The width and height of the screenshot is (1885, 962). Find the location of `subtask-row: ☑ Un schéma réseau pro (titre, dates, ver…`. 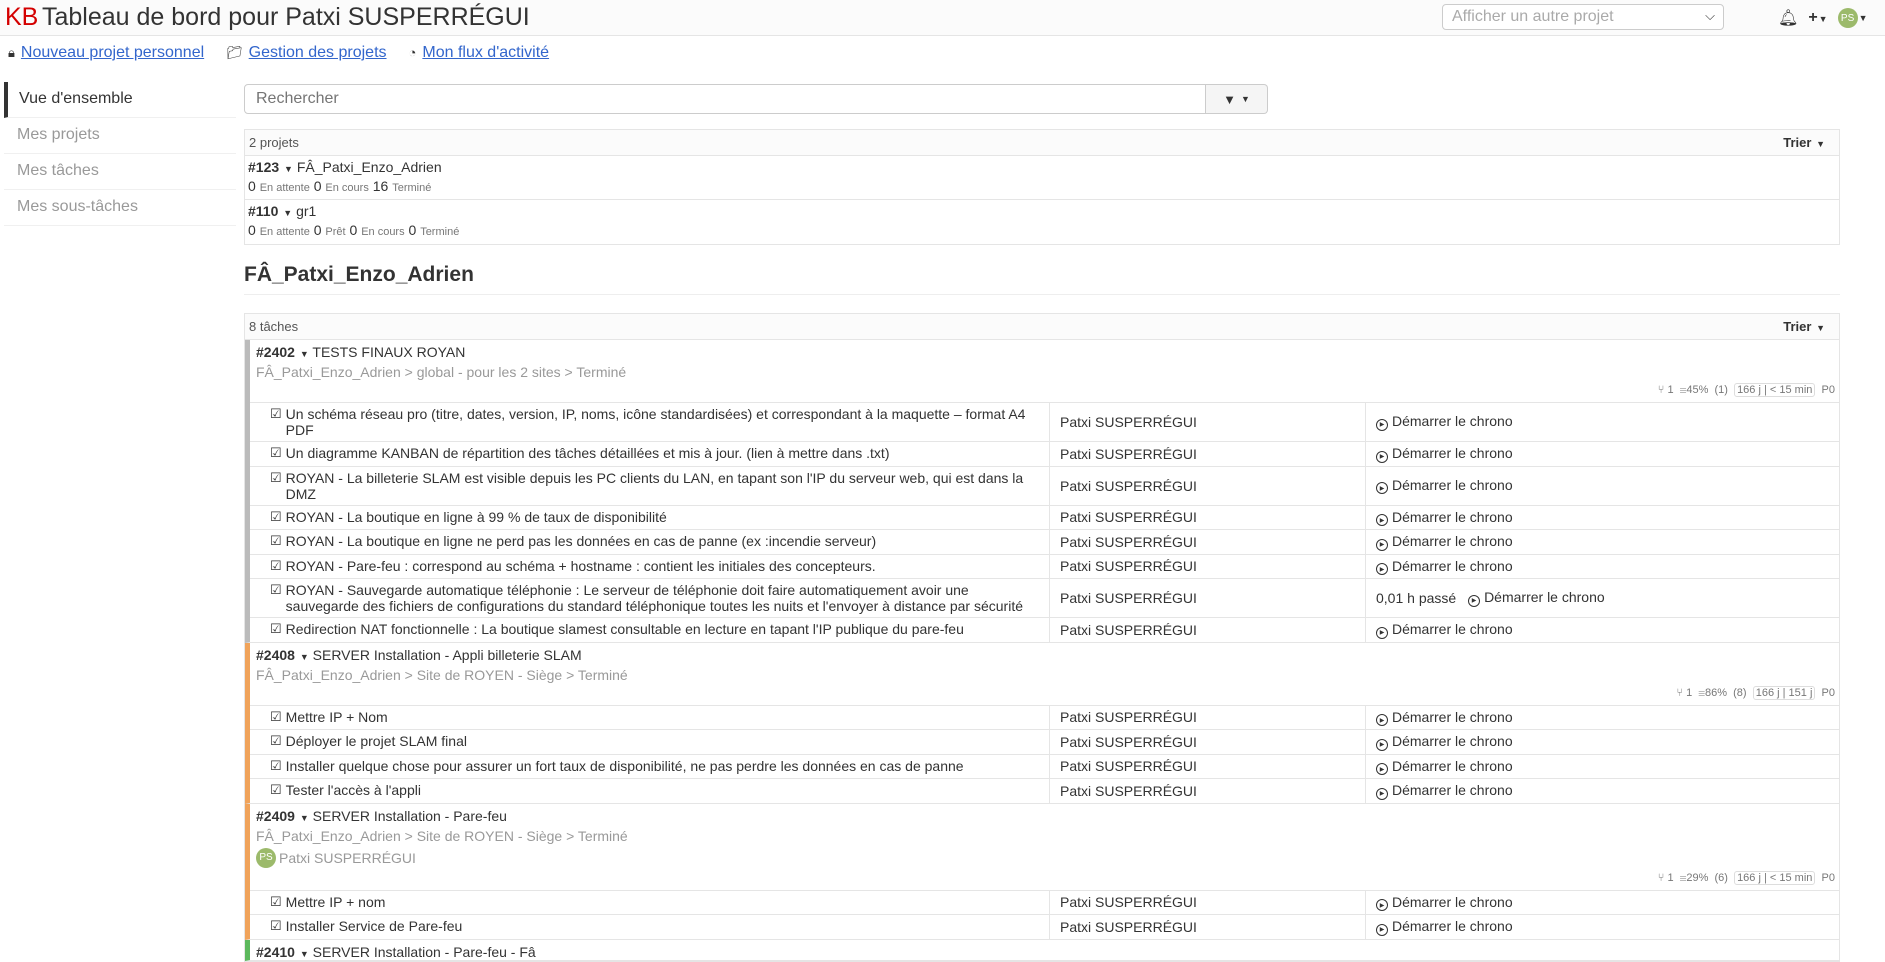

subtask-row: ☑ Un schéma réseau pro (titre, dates, ver… is located at coordinates (1044, 421).